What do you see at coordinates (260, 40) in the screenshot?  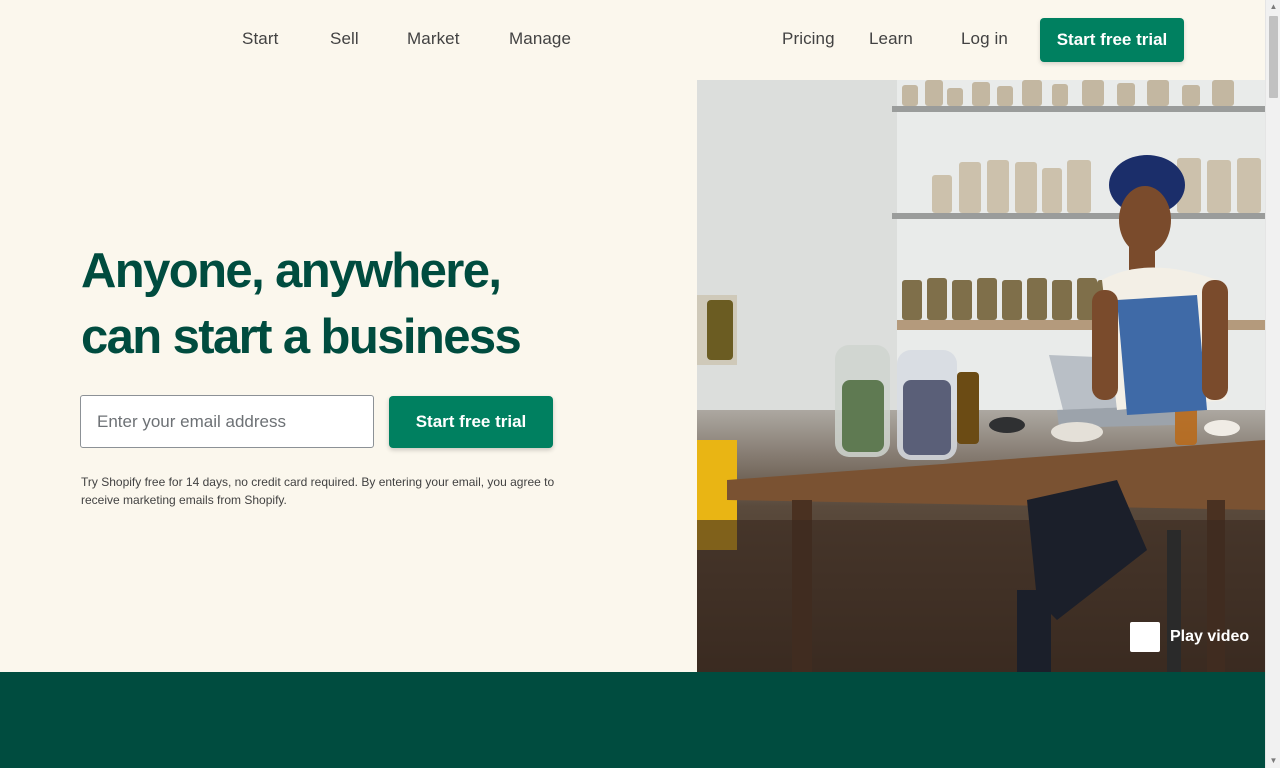 I see `nav-start: Start` at bounding box center [260, 40].